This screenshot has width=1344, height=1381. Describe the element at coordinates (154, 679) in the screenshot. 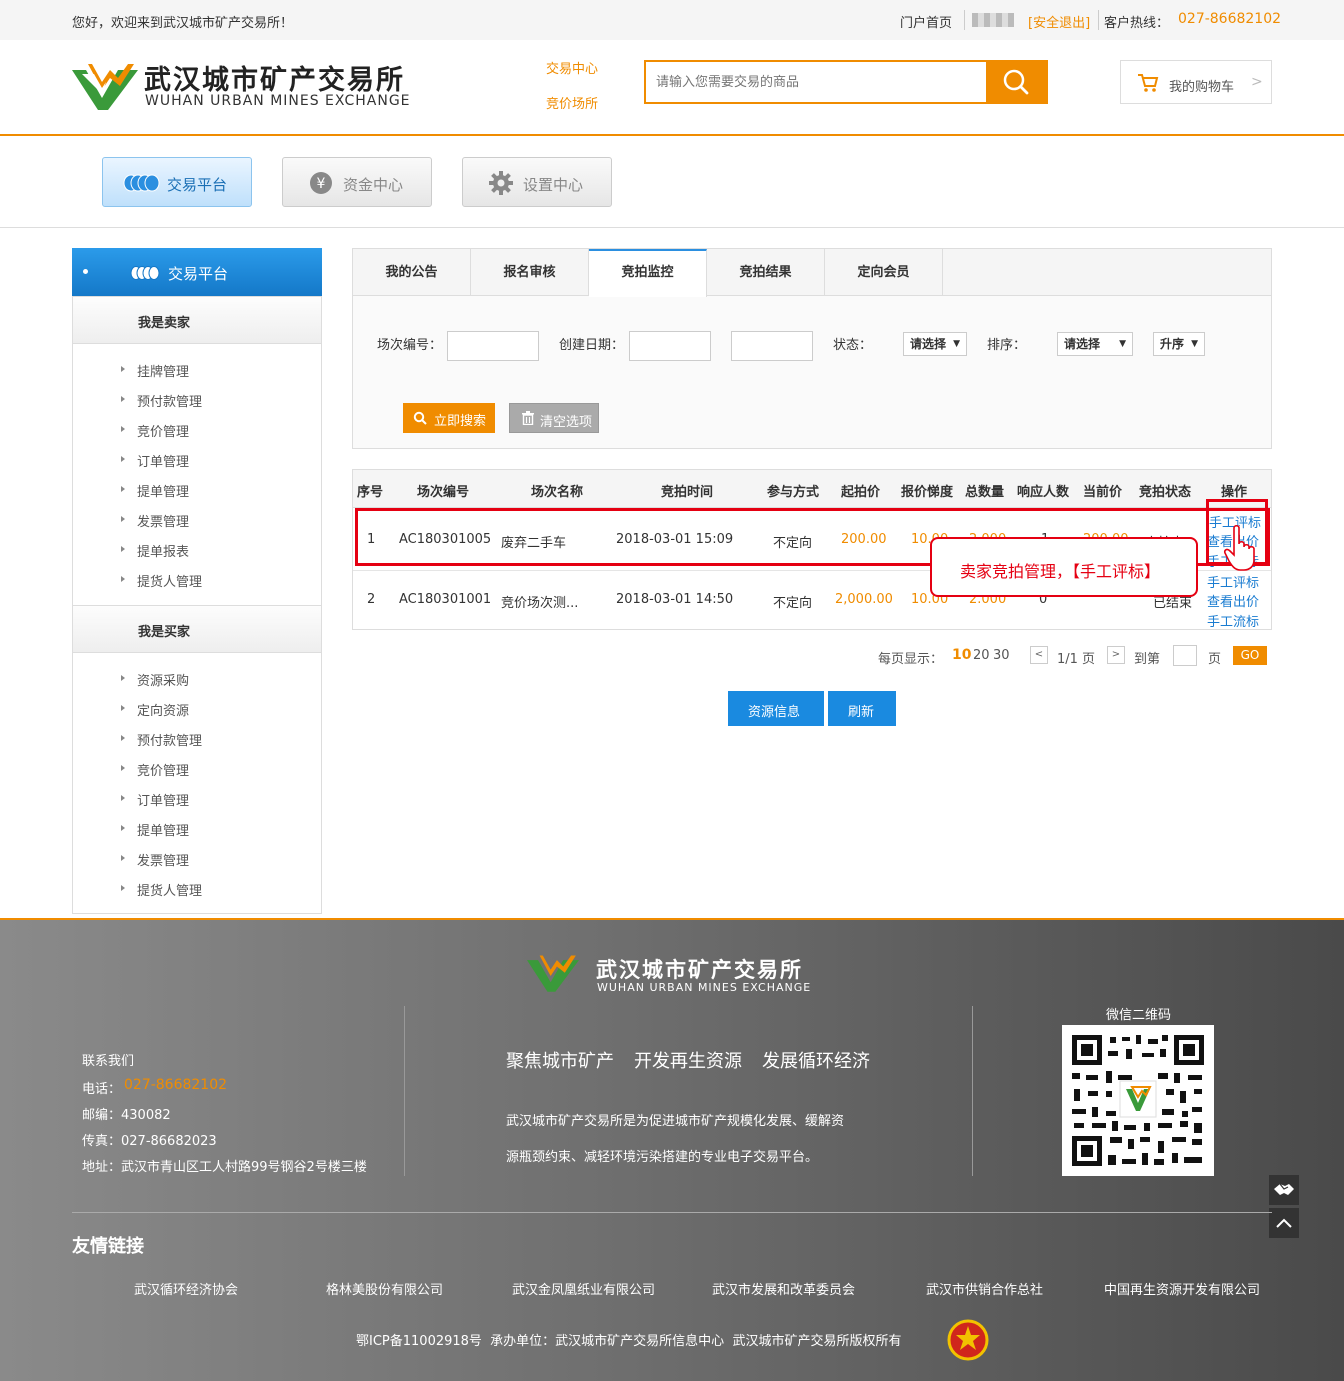

I see `sidebar-item-procurement: 资源采购` at that location.